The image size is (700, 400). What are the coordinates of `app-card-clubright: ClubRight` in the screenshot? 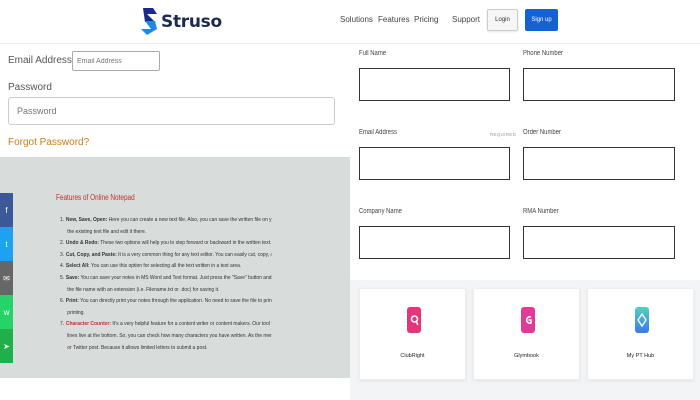 It's located at (412, 334).